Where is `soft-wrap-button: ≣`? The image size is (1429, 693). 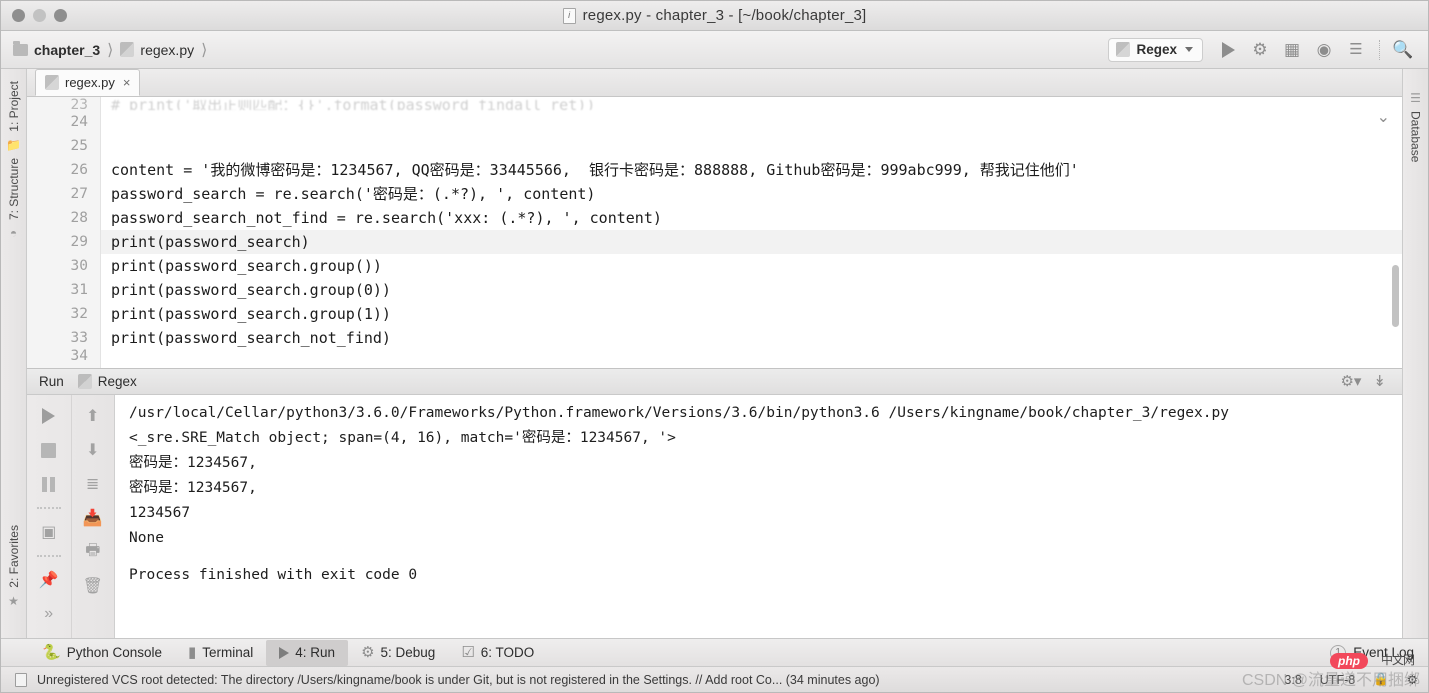
soft-wrap-button: ≣ is located at coordinates (93, 484).